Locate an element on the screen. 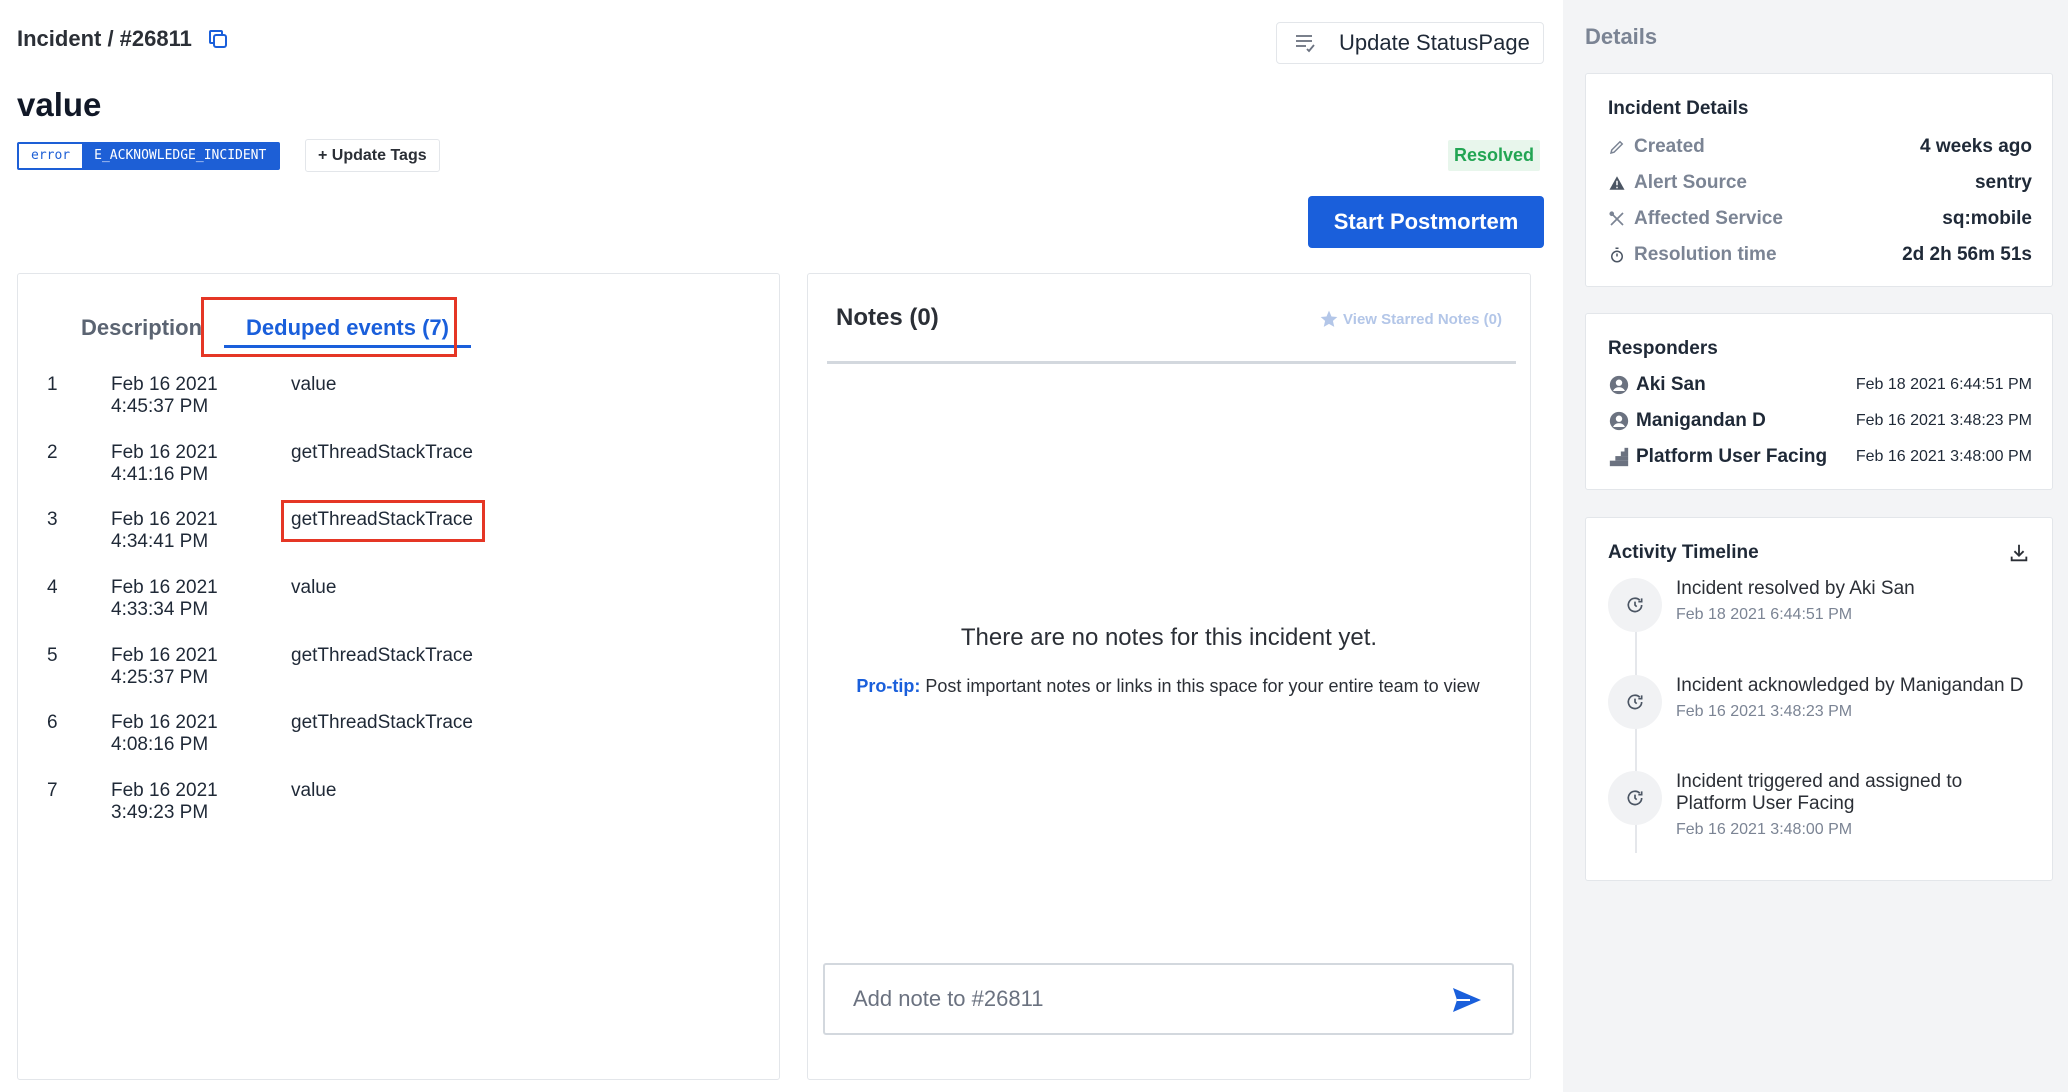  tag-key: error is located at coordinates (51, 156).